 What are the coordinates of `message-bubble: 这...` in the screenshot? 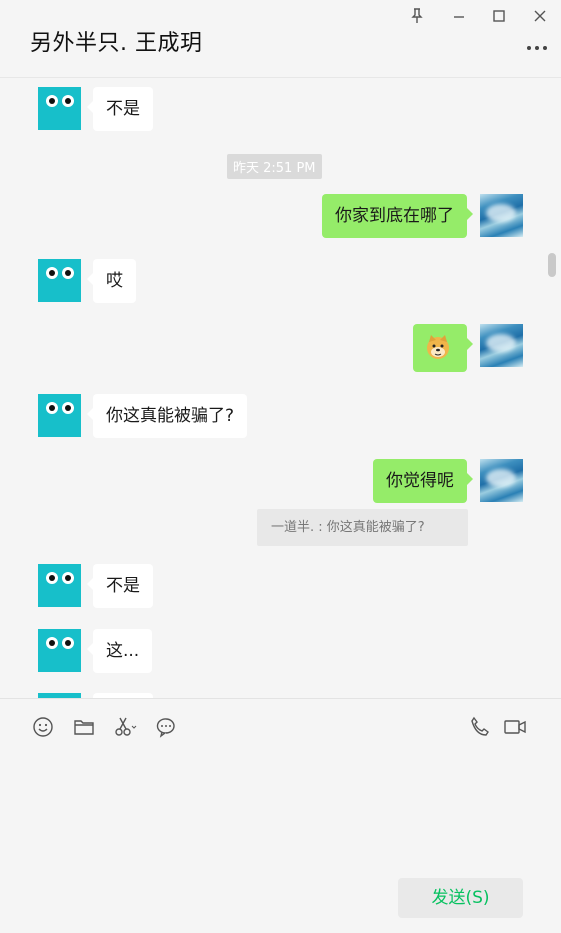 It's located at (119, 651).